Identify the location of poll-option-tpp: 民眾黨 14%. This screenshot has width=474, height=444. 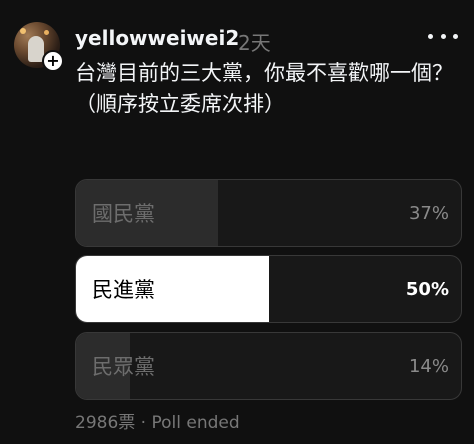
(268, 366).